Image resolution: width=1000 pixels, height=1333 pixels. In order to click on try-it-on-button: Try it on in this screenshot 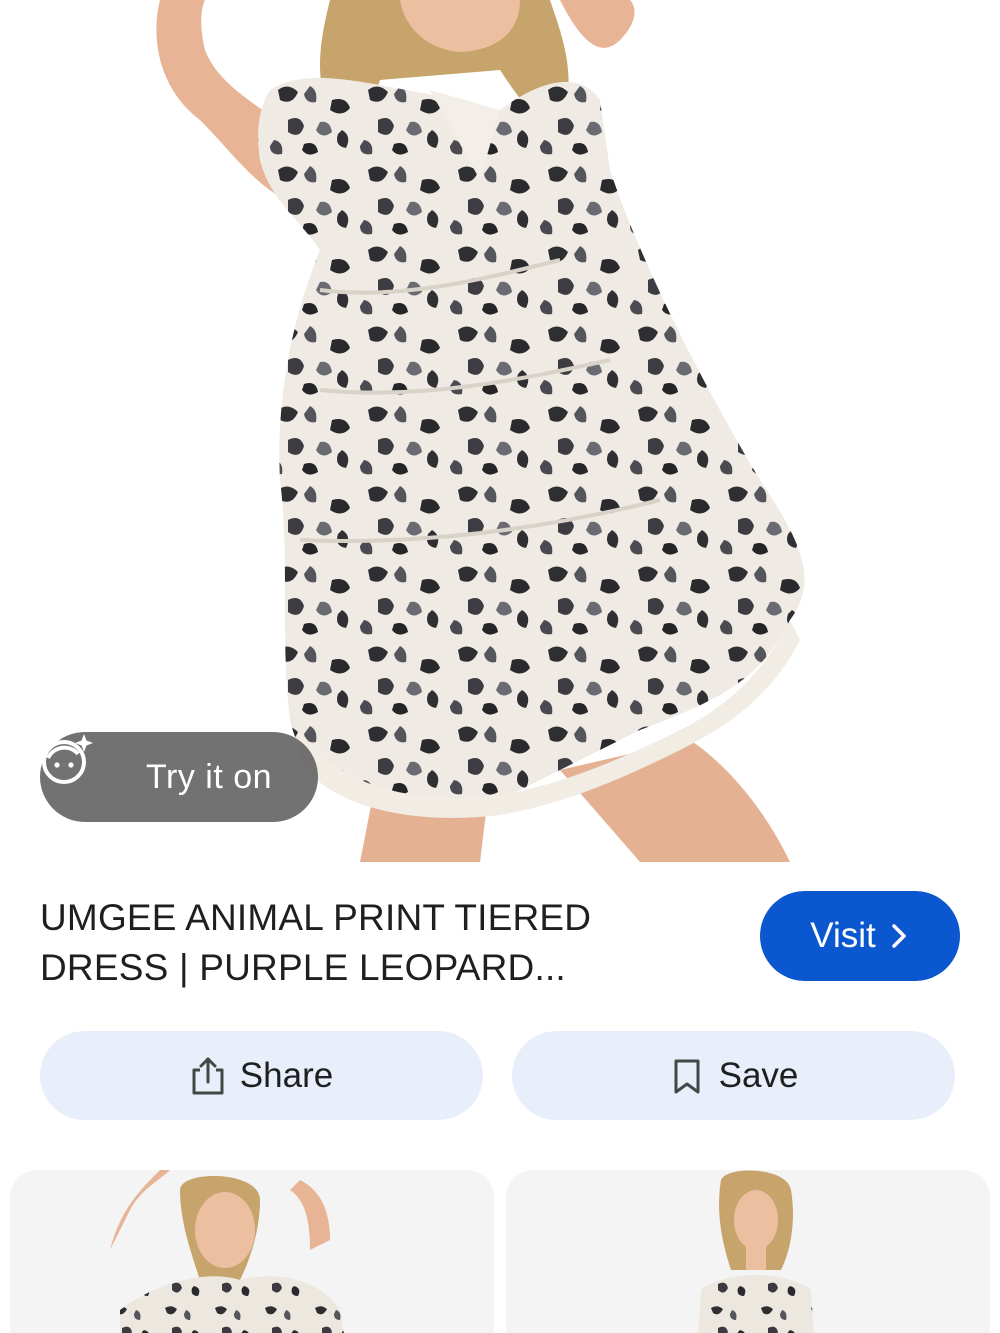, I will do `click(179, 777)`.